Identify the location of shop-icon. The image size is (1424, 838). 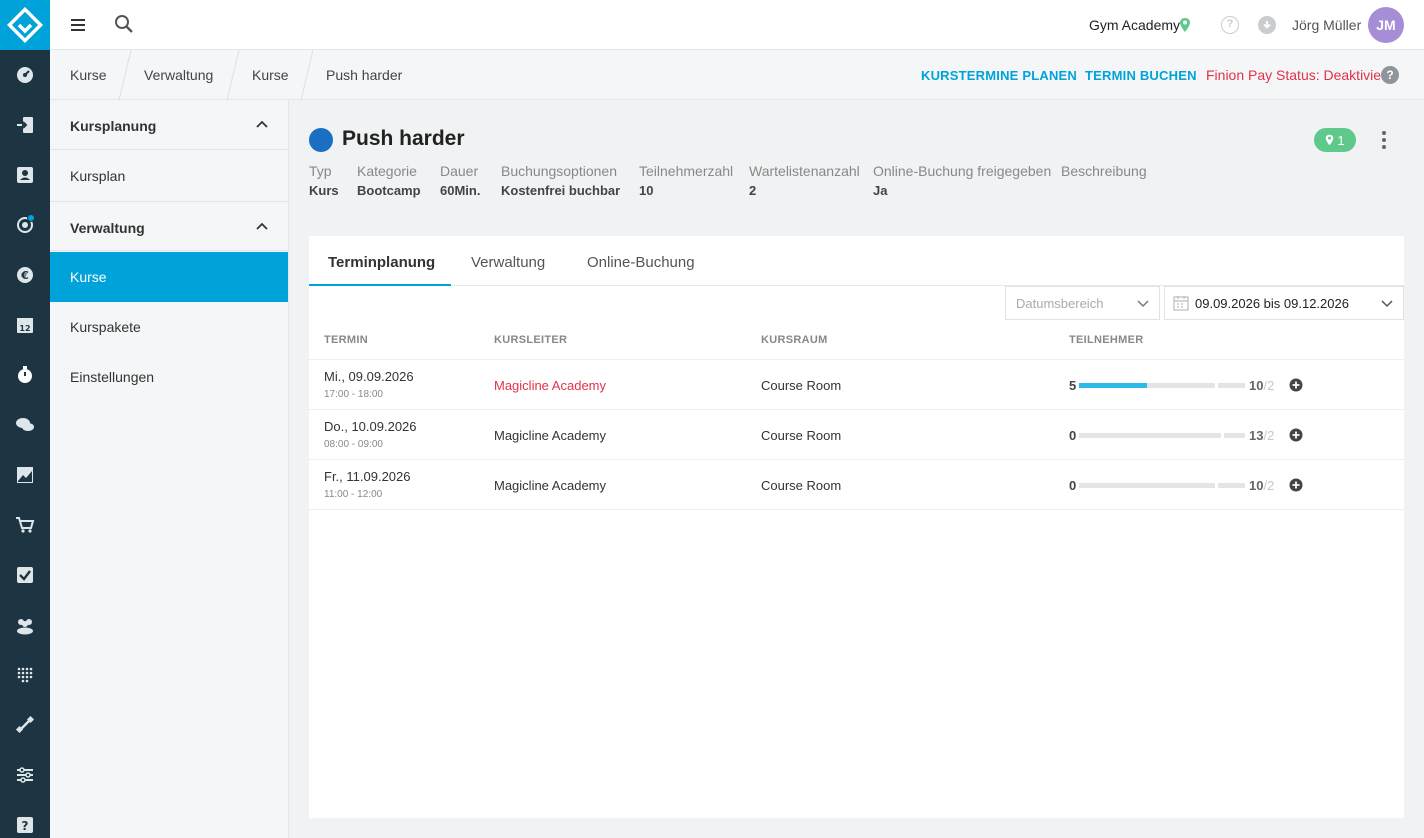
(25, 525).